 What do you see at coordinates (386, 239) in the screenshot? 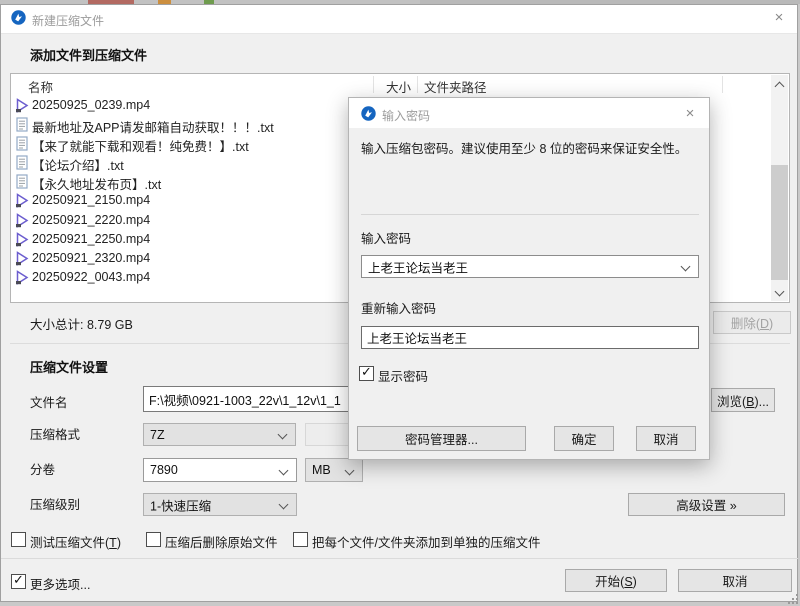
I see `password-label: 输入密码` at bounding box center [386, 239].